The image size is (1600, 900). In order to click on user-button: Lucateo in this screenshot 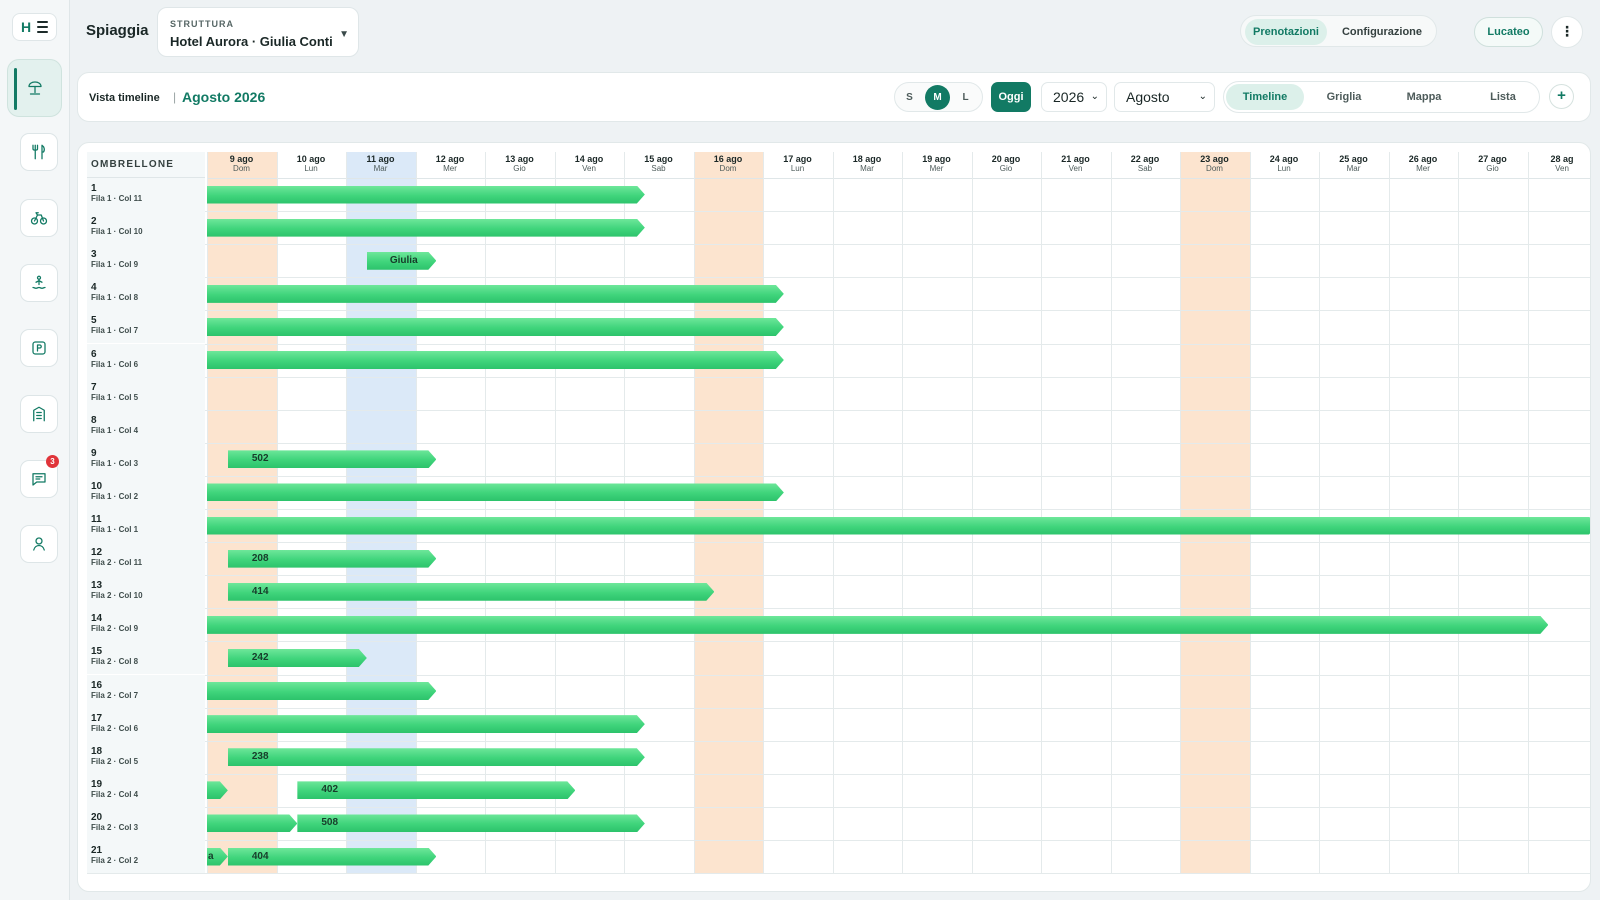, I will do `click(1508, 32)`.